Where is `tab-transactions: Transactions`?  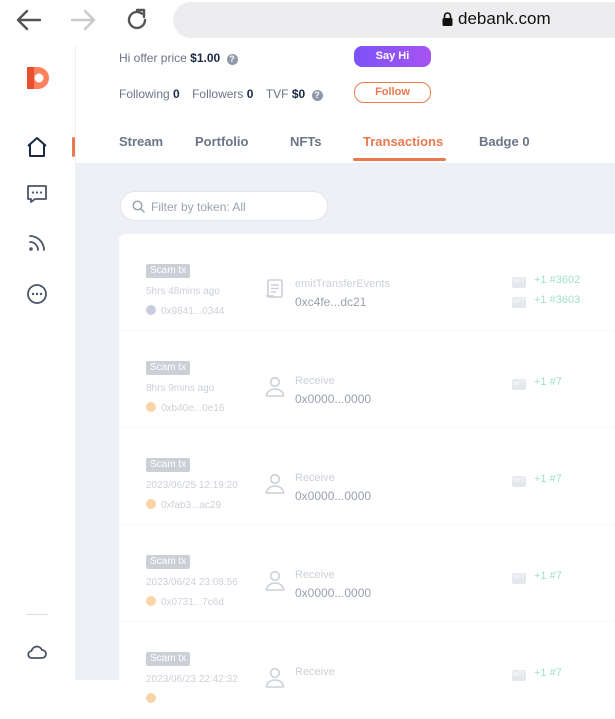
tab-transactions: Transactions is located at coordinates (403, 141).